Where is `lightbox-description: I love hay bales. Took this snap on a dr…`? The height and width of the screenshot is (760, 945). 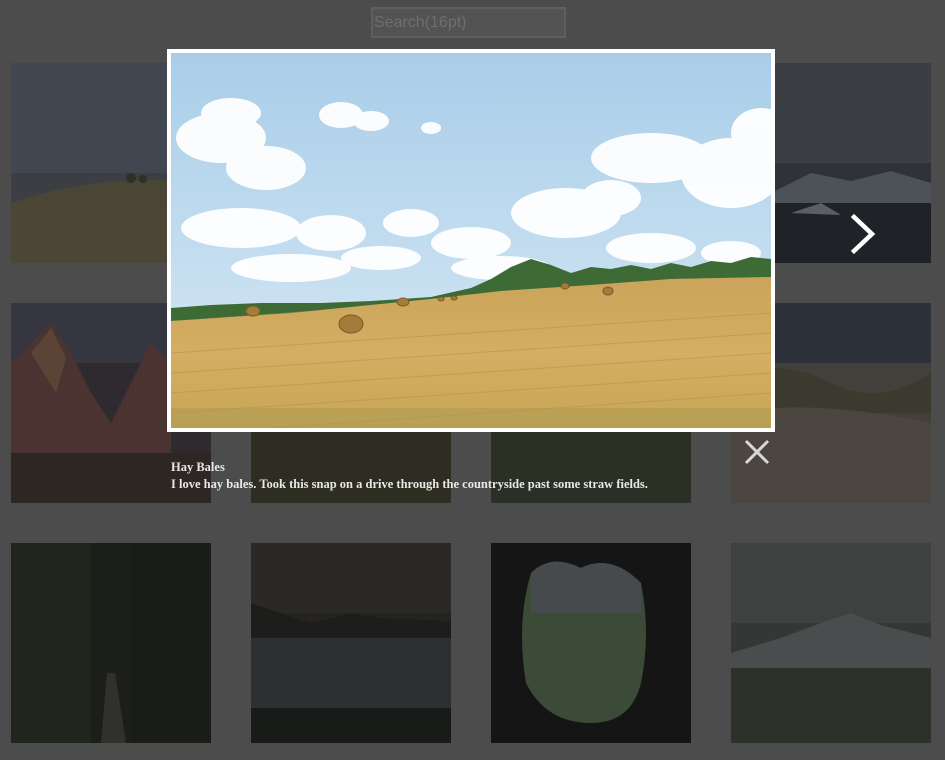
lightbox-description: I love hay bales. Took this snap on a dr… is located at coordinates (409, 484).